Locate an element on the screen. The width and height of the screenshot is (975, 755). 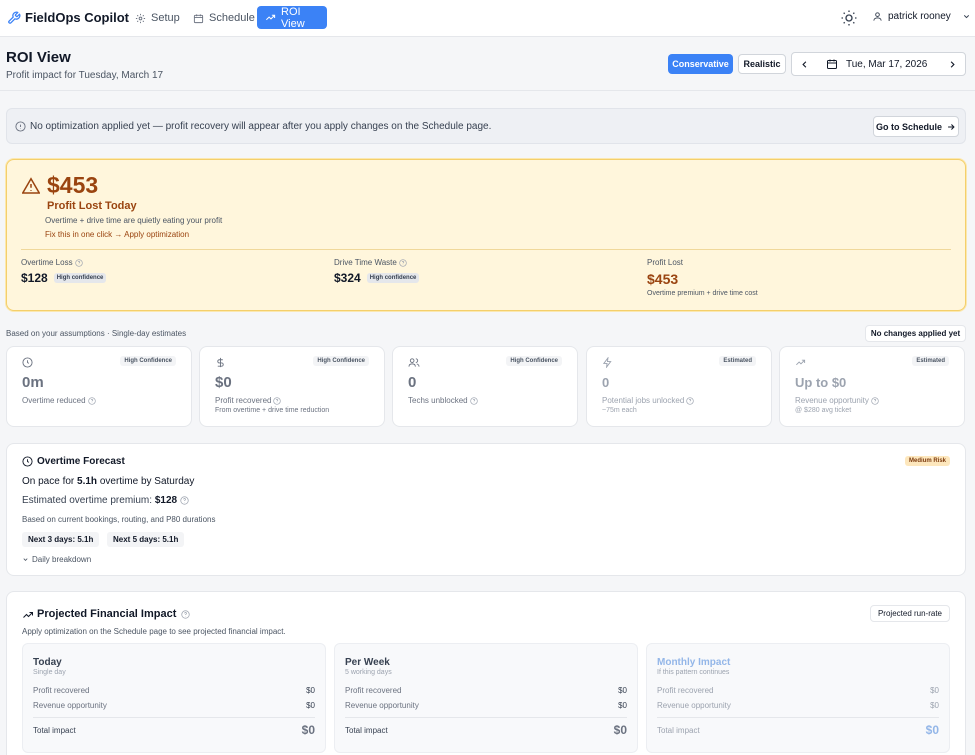
forecast-chip: Next 5 days: 5.1h is located at coordinates (146, 539).